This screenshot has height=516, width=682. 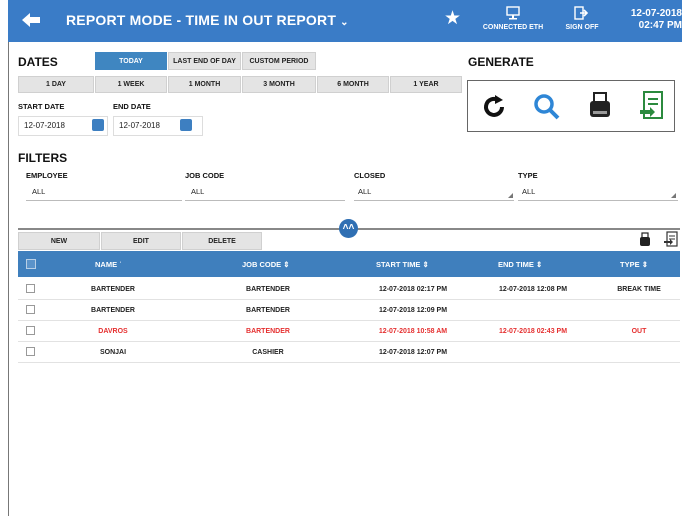 What do you see at coordinates (205, 175) in the screenshot?
I see `job-code-filter-label: JOB CODE` at bounding box center [205, 175].